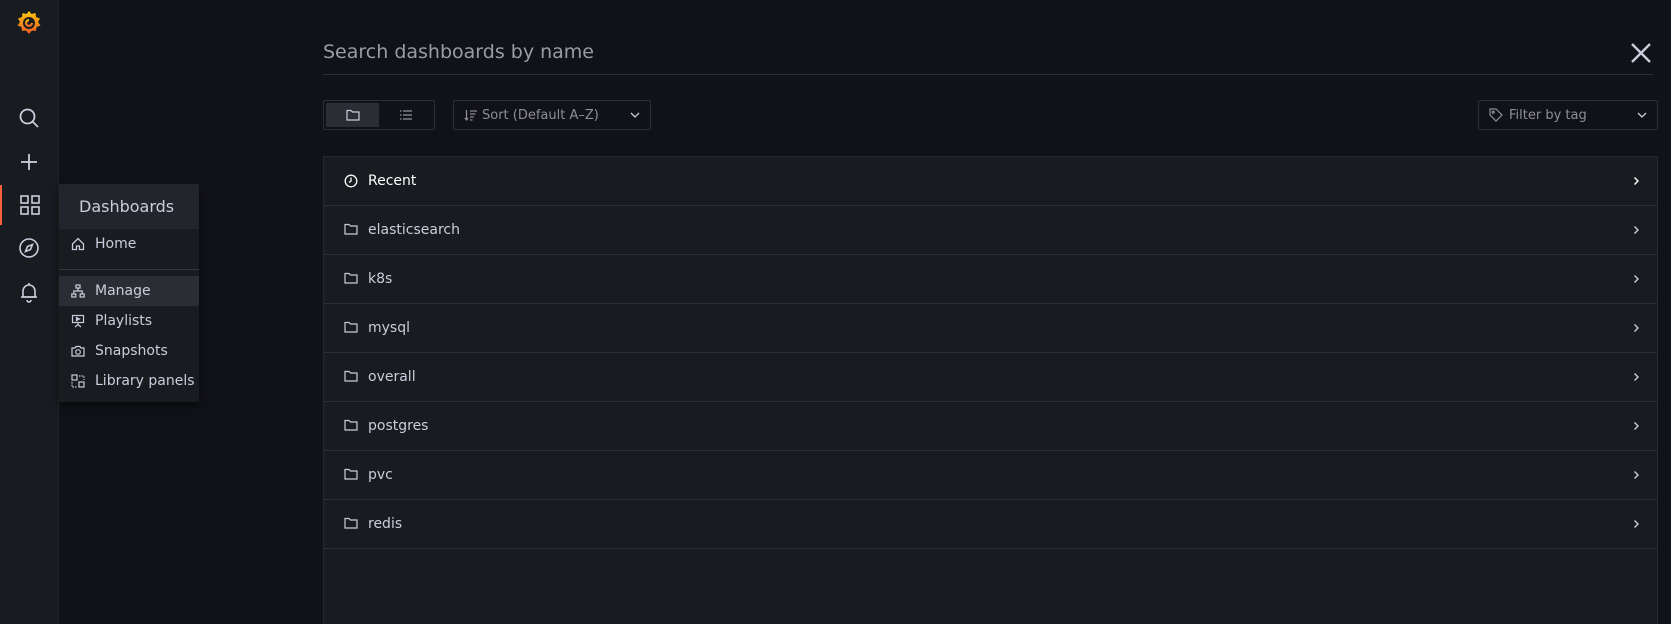 The height and width of the screenshot is (624, 1671). Describe the element at coordinates (78, 351) in the screenshot. I see `camera-icon` at that location.